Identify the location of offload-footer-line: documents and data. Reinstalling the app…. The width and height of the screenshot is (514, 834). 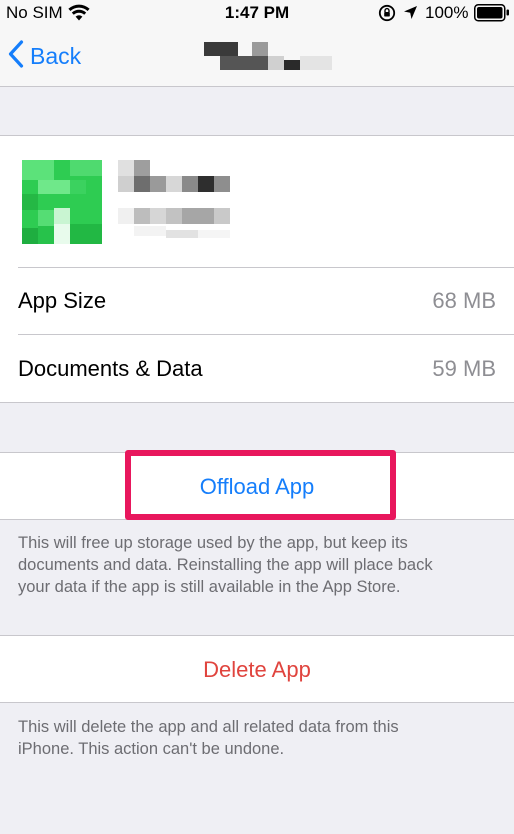
(225, 565).